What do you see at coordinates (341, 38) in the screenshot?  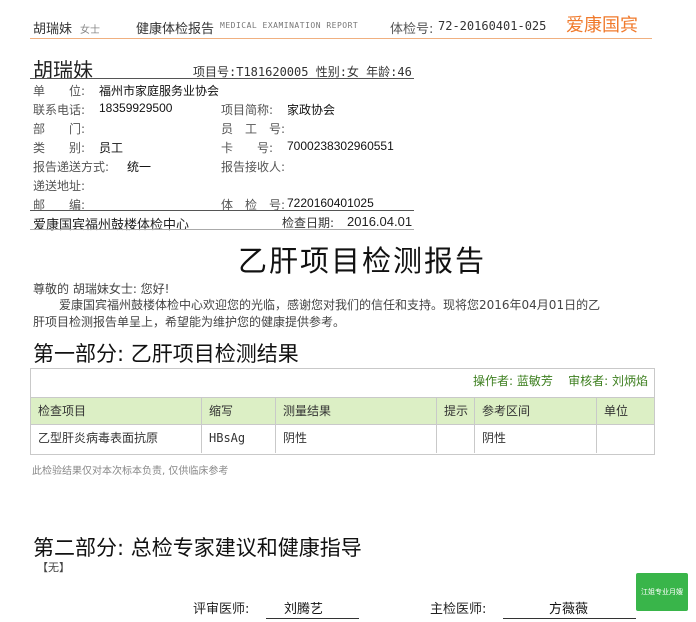 I see `header-divider` at bounding box center [341, 38].